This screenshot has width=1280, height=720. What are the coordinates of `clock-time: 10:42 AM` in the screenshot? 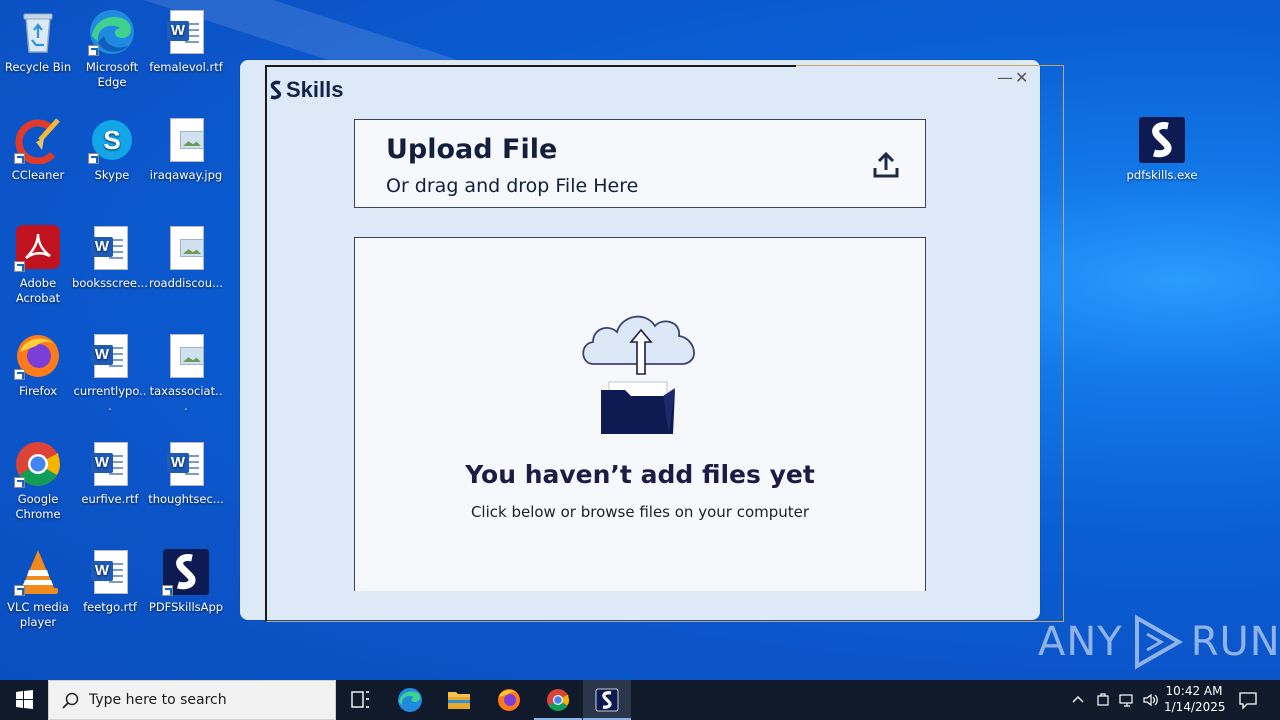 It's located at (1194, 691).